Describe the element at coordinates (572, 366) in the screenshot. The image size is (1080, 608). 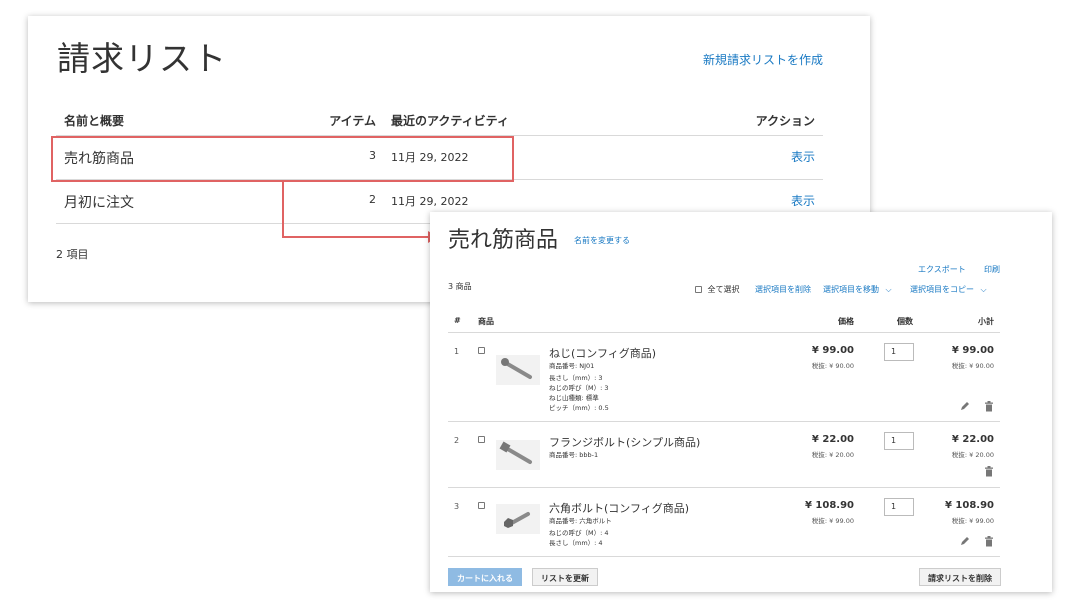
I see `product-sku: 商品番号: NJ01` at that location.